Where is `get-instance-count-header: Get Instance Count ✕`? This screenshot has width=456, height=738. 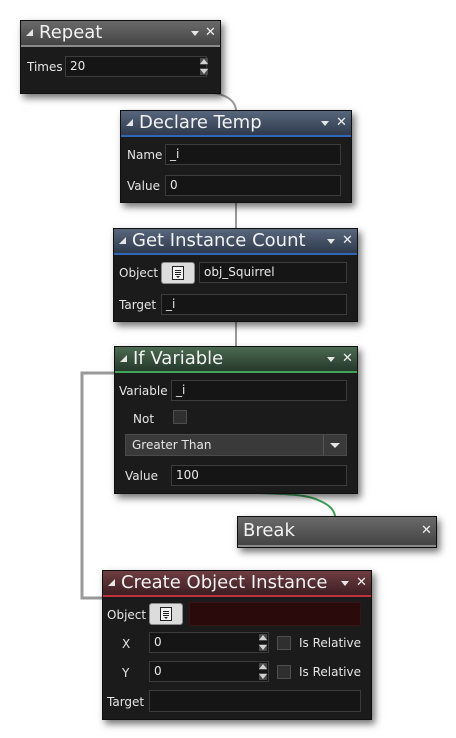 get-instance-count-header: Get Instance Count ✕ is located at coordinates (235, 242).